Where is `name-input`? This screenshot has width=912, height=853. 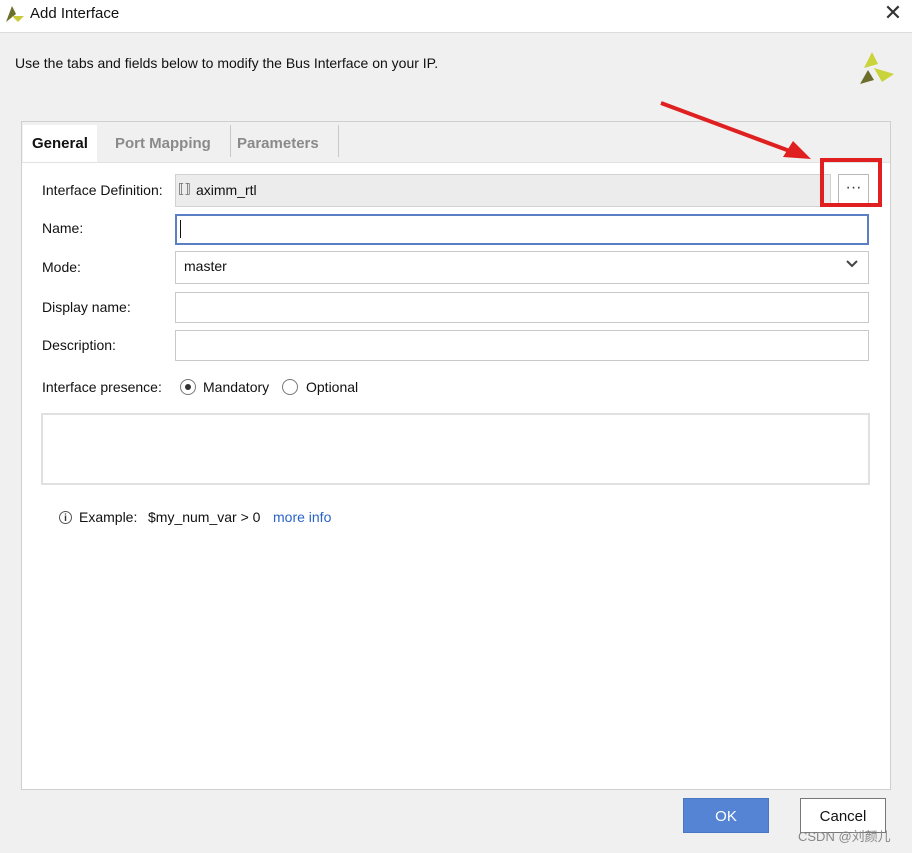 name-input is located at coordinates (522, 229).